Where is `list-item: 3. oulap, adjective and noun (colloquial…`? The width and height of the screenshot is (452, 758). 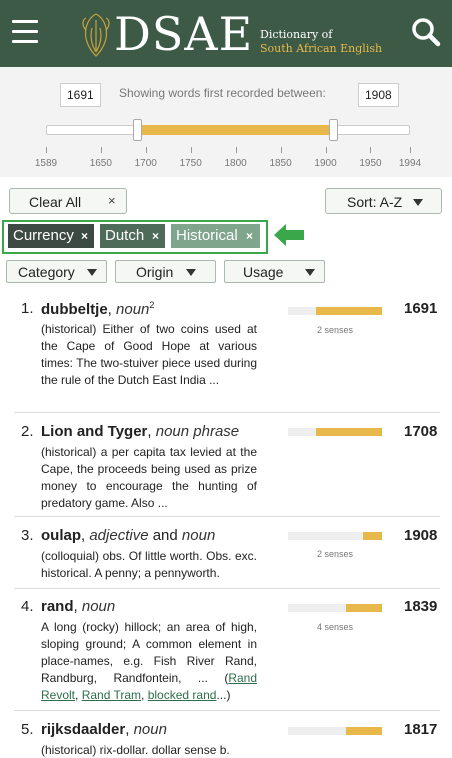 list-item: 3. oulap, adjective and noun (colloquial… is located at coordinates (227, 557).